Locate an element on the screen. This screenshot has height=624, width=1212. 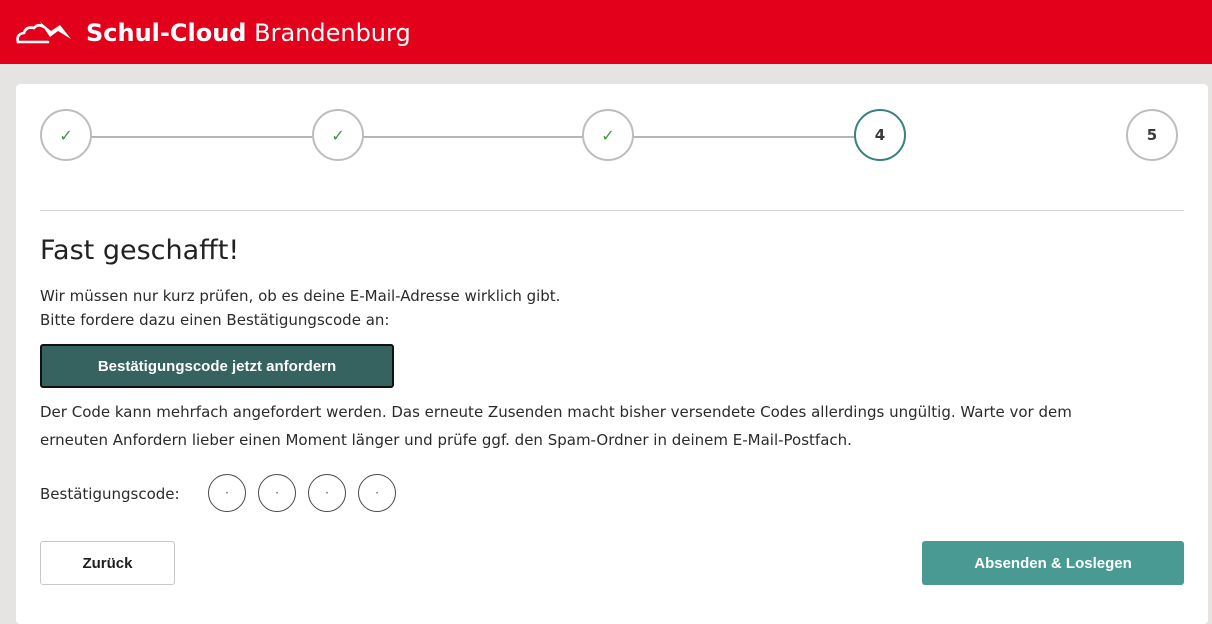
step-1-complete: ✓ is located at coordinates (66, 135).